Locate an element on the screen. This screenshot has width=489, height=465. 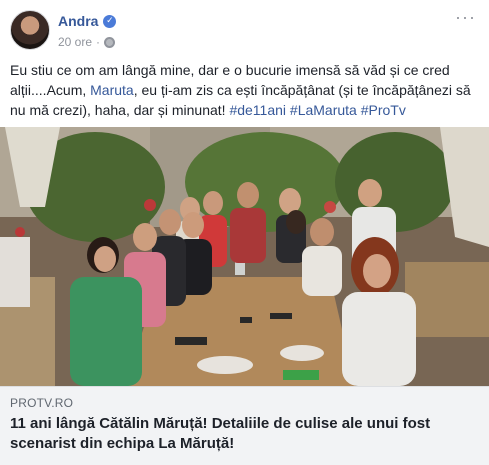
hashtag-link: #ProTv is located at coordinates (383, 110).